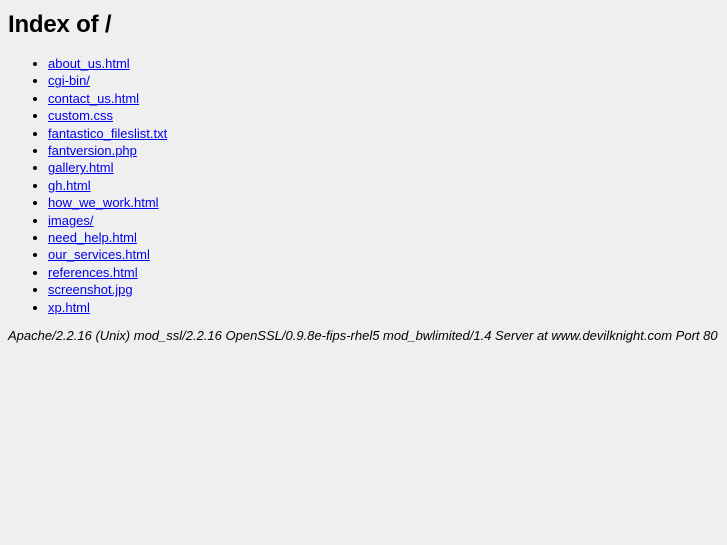  What do you see at coordinates (383, 167) in the screenshot?
I see `list-item: gallery.html` at bounding box center [383, 167].